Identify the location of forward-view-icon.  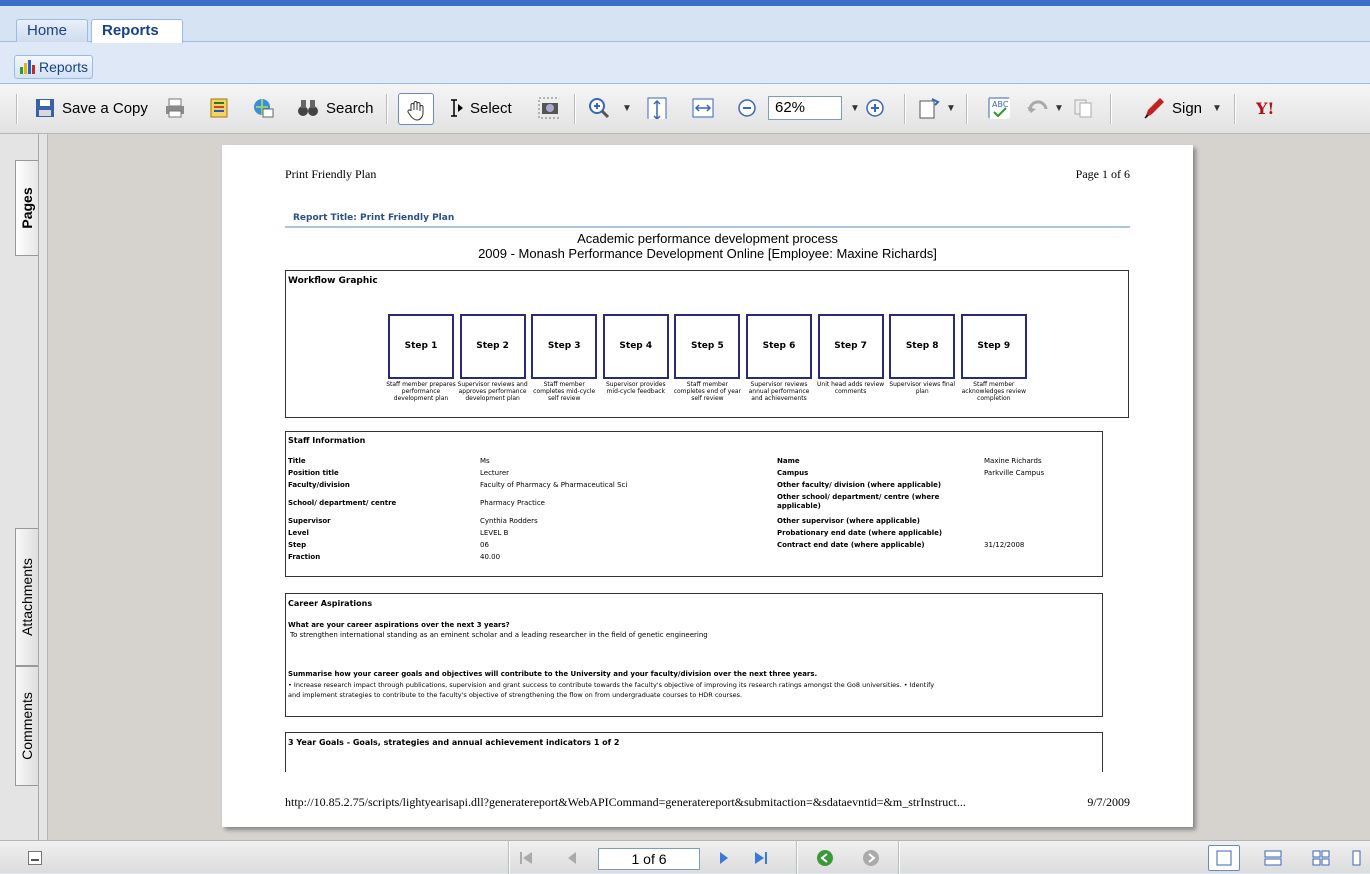
(871, 858).